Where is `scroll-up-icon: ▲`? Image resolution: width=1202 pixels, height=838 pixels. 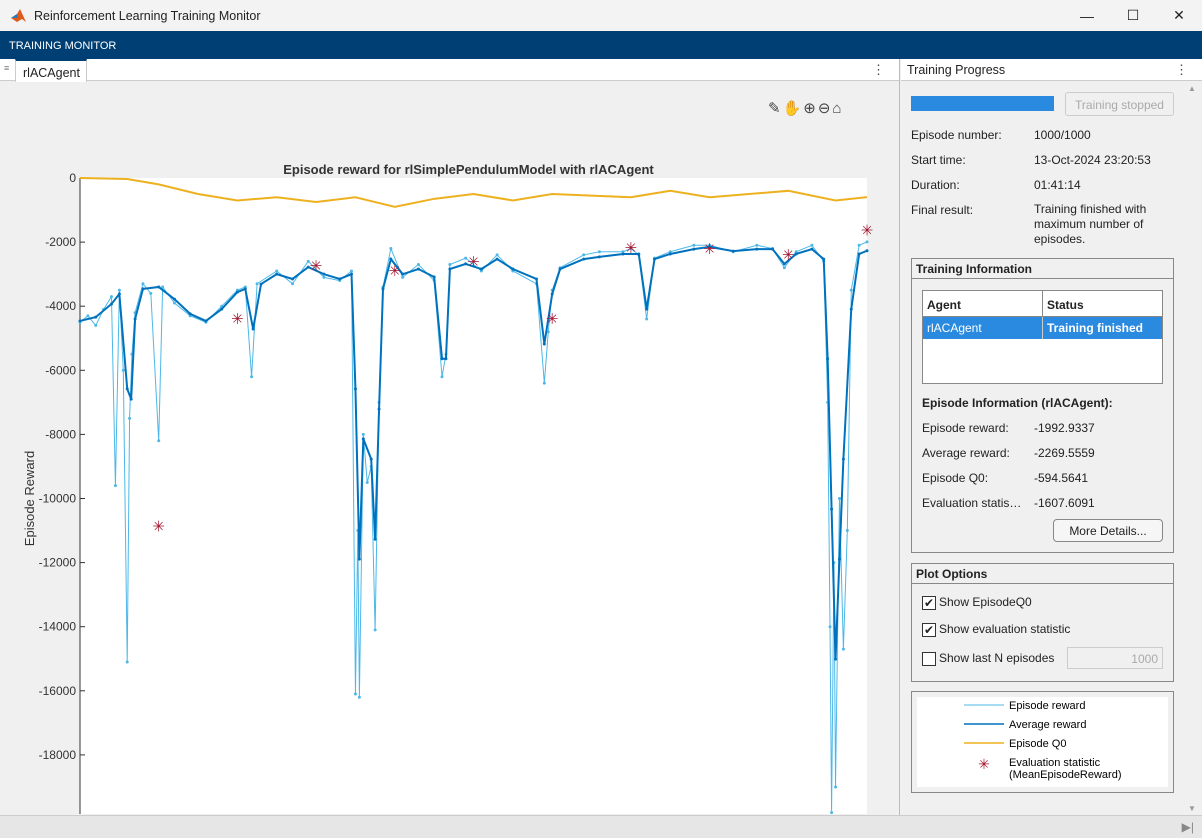
scroll-up-icon: ▲ is located at coordinates (1192, 88).